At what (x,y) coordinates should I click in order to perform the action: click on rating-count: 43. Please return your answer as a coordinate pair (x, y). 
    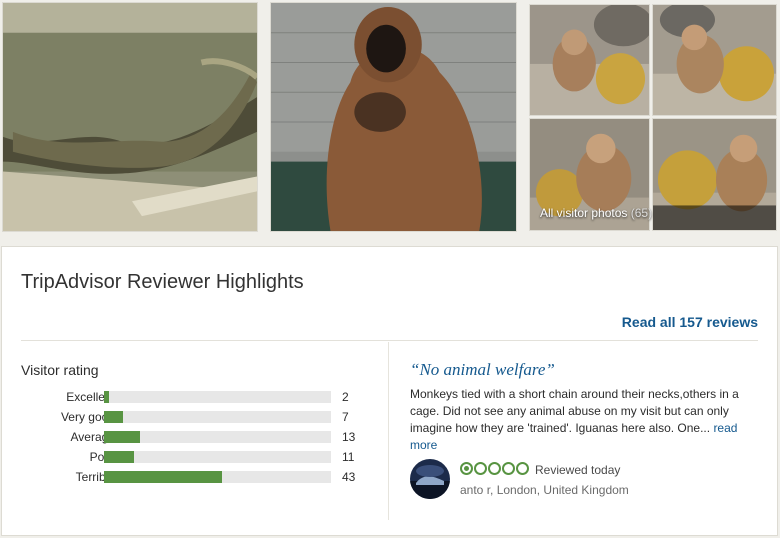
    Looking at the image, I should click on (349, 477).